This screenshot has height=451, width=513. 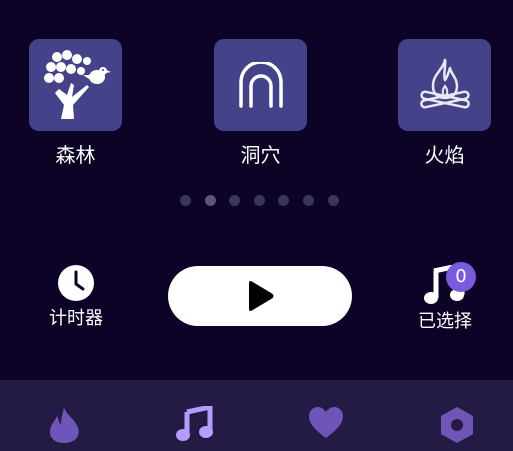 I want to click on selected-count-badge: 0, so click(x=461, y=277).